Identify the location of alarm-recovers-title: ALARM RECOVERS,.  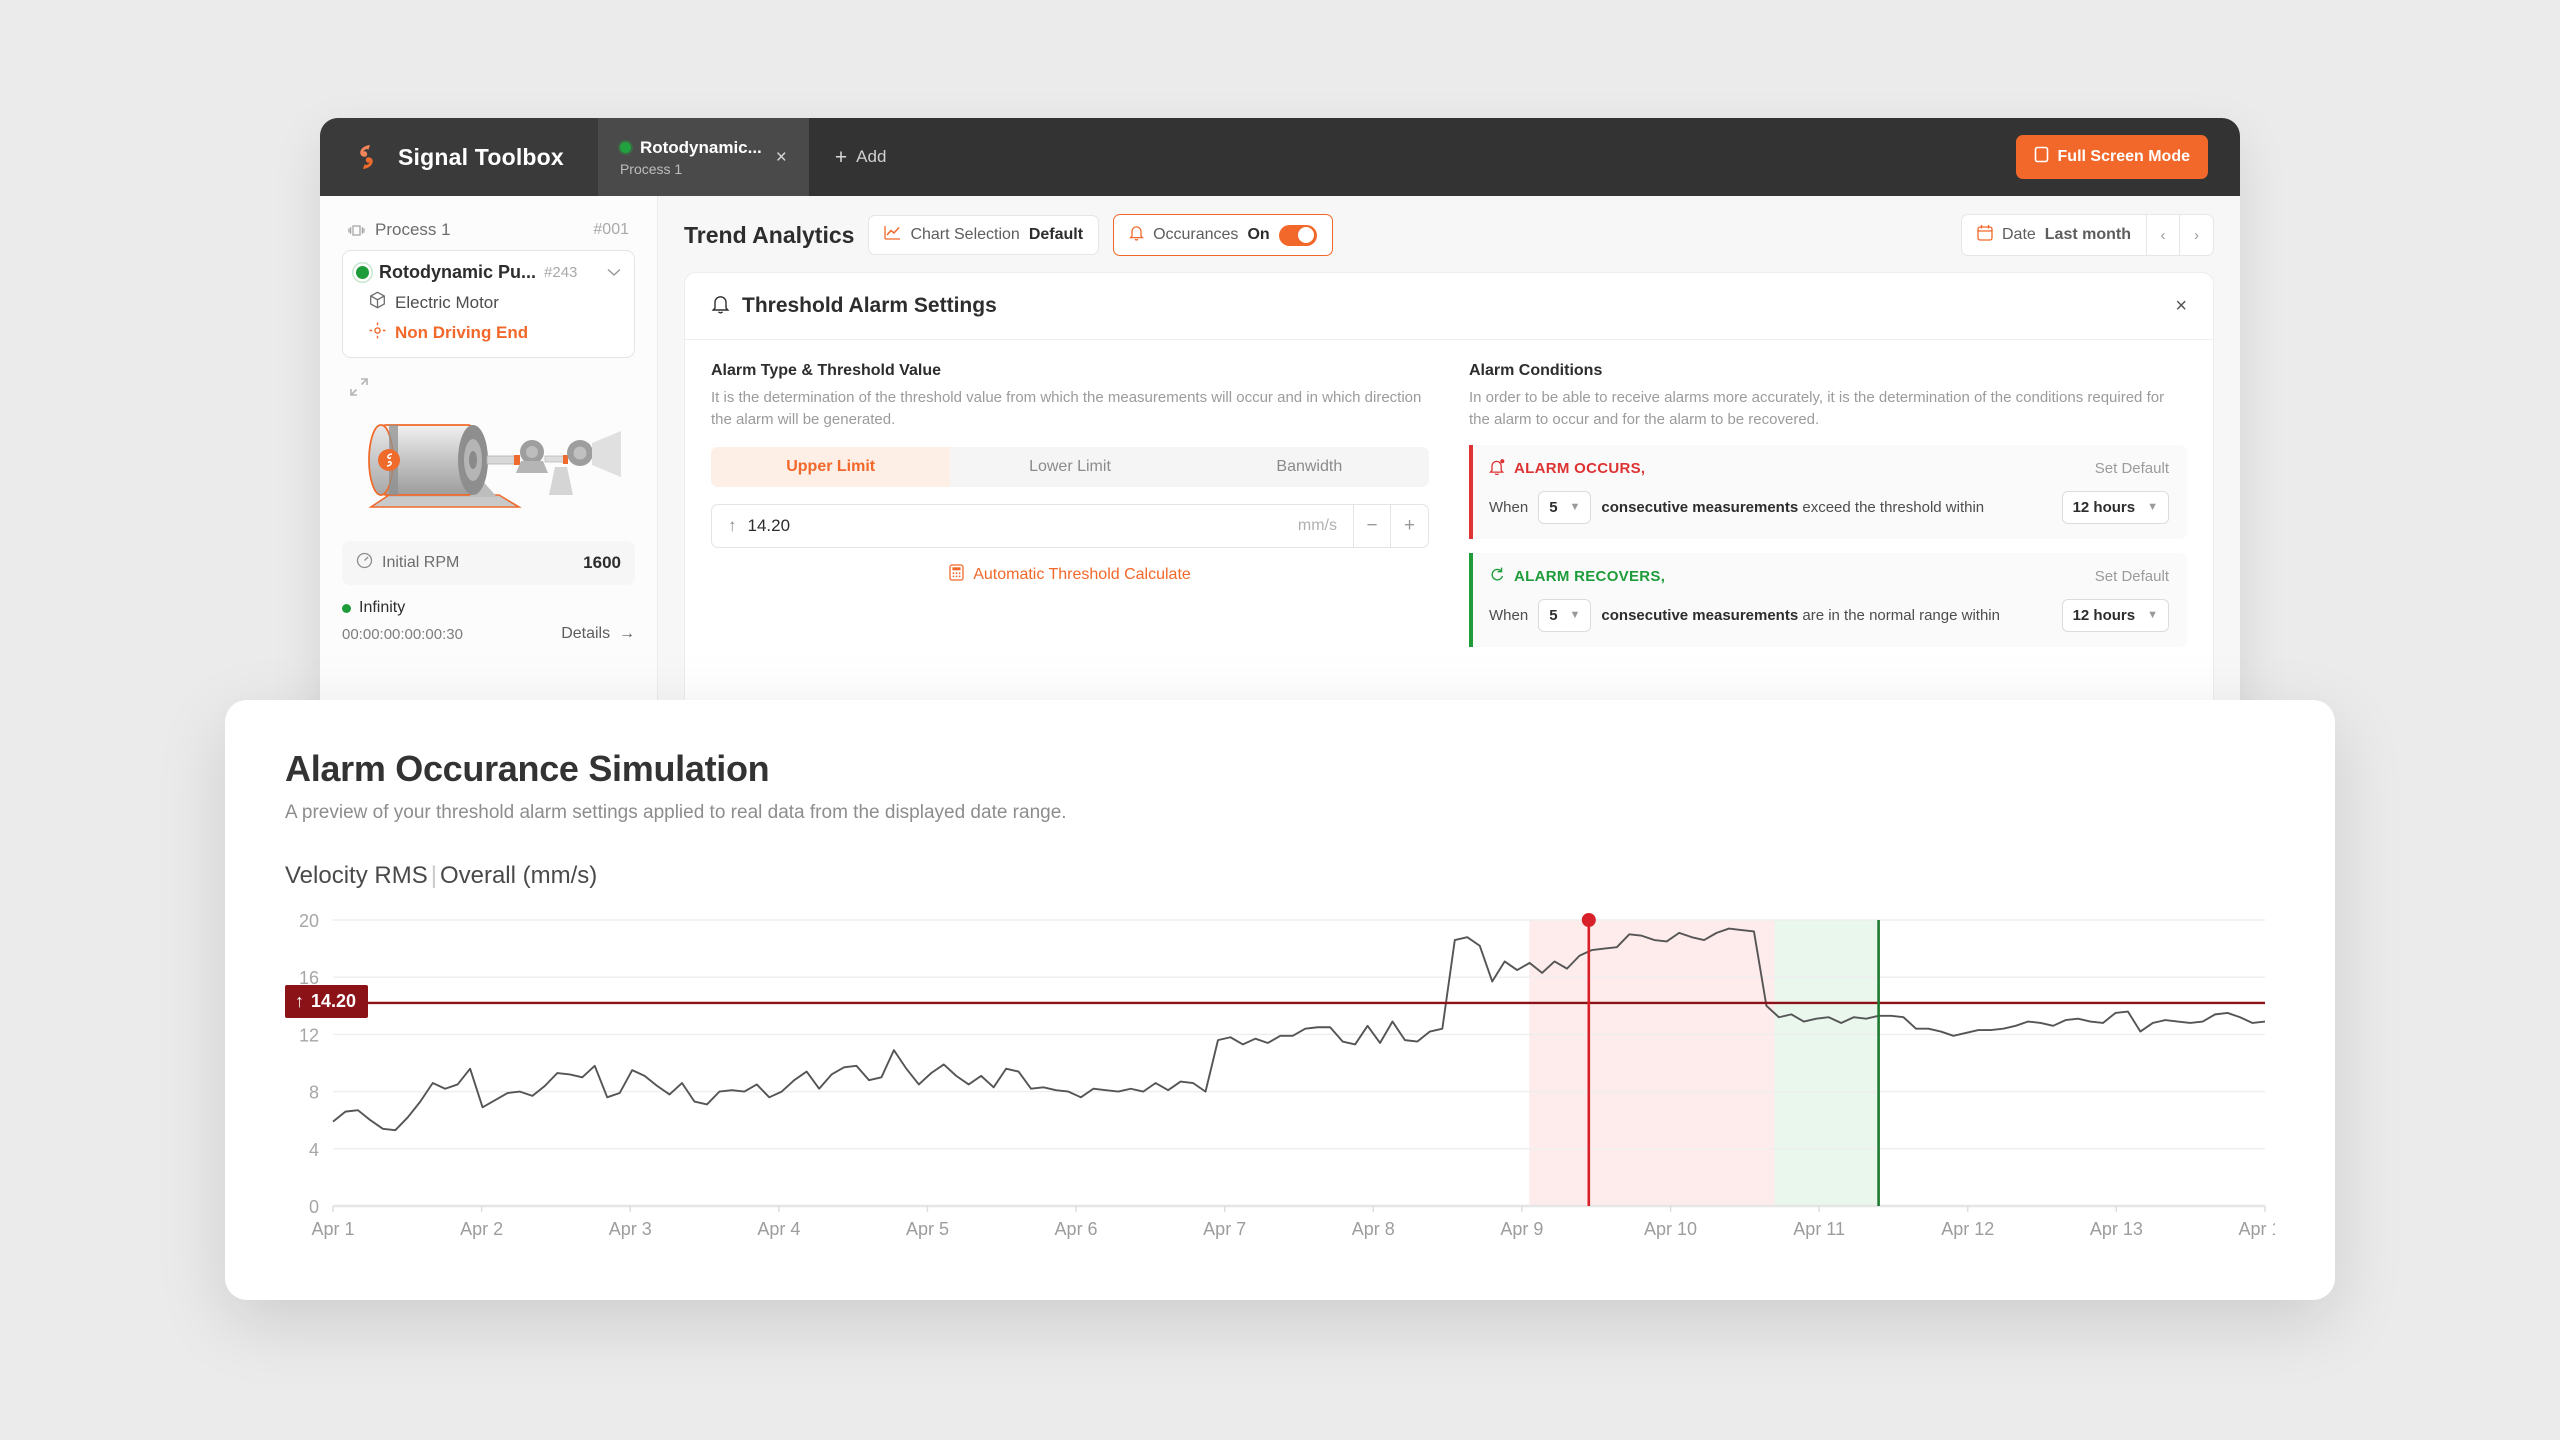
(1590, 576).